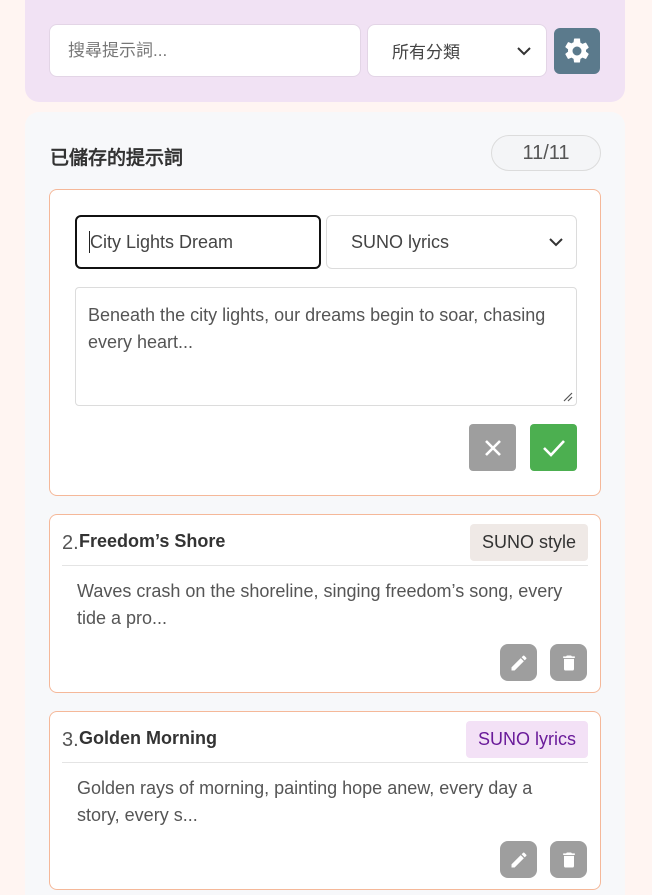 The width and height of the screenshot is (652, 895). I want to click on section-title: 已儲存的提示詞, so click(117, 158).